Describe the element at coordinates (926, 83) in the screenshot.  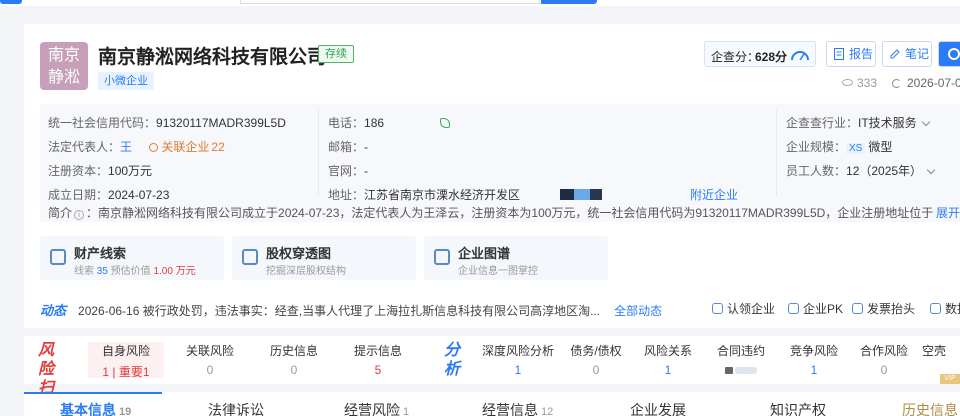
I see `update-time: 2026-07-0` at that location.